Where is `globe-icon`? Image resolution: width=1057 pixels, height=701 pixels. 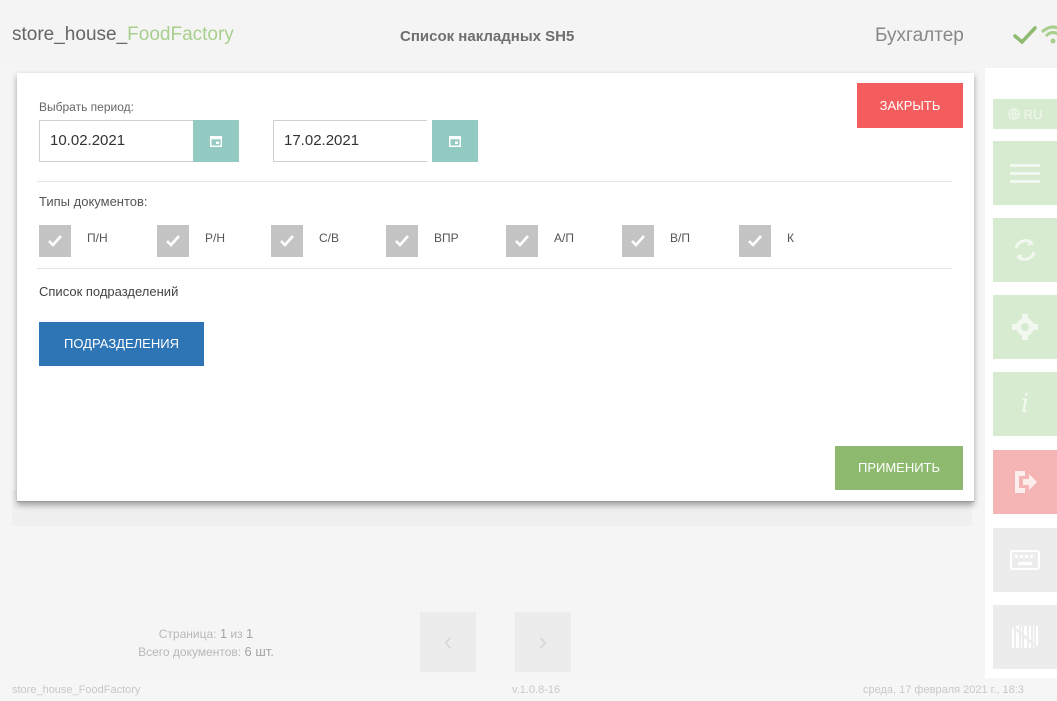
globe-icon is located at coordinates (1013, 114).